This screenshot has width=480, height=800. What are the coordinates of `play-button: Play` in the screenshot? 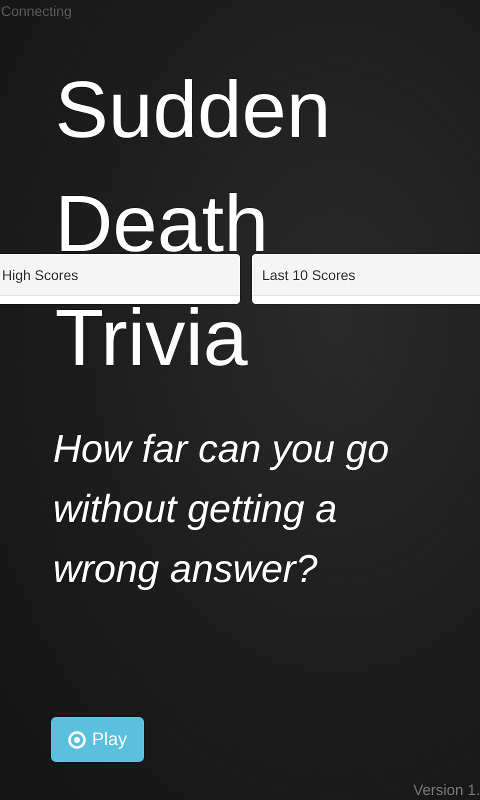 It's located at (97, 739).